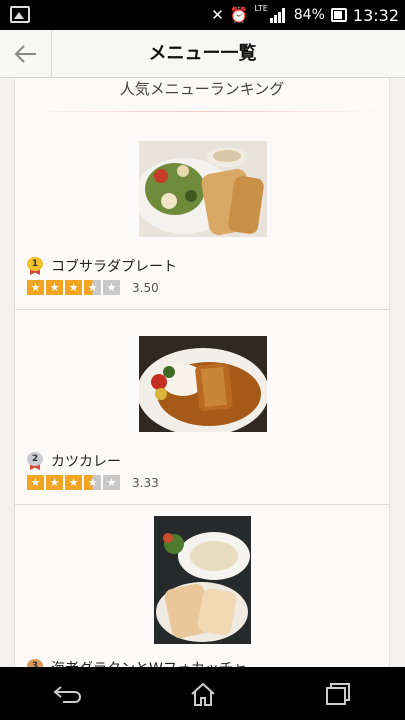 Image resolution: width=405 pixels, height=720 pixels. What do you see at coordinates (35, 663) in the screenshot?
I see `rank-medal-icon: 3` at bounding box center [35, 663].